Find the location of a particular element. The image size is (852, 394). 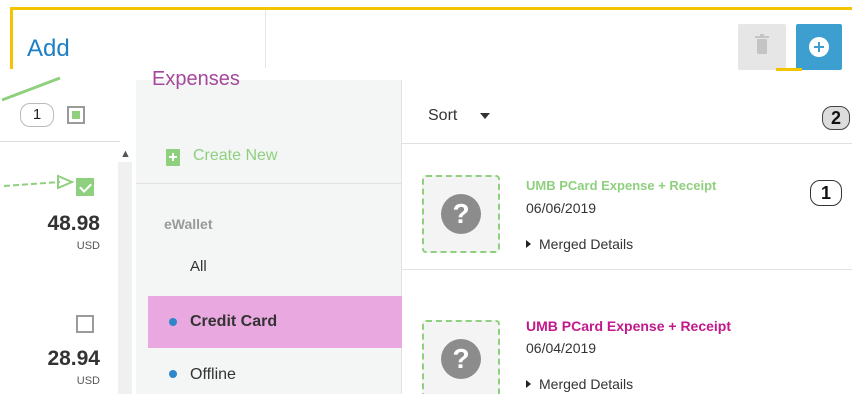

highlight-marker is located at coordinates (789, 69).